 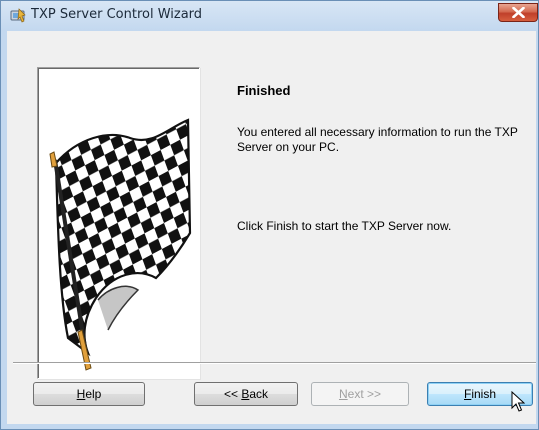 I want to click on back-prefix: <<, so click(x=232, y=394).